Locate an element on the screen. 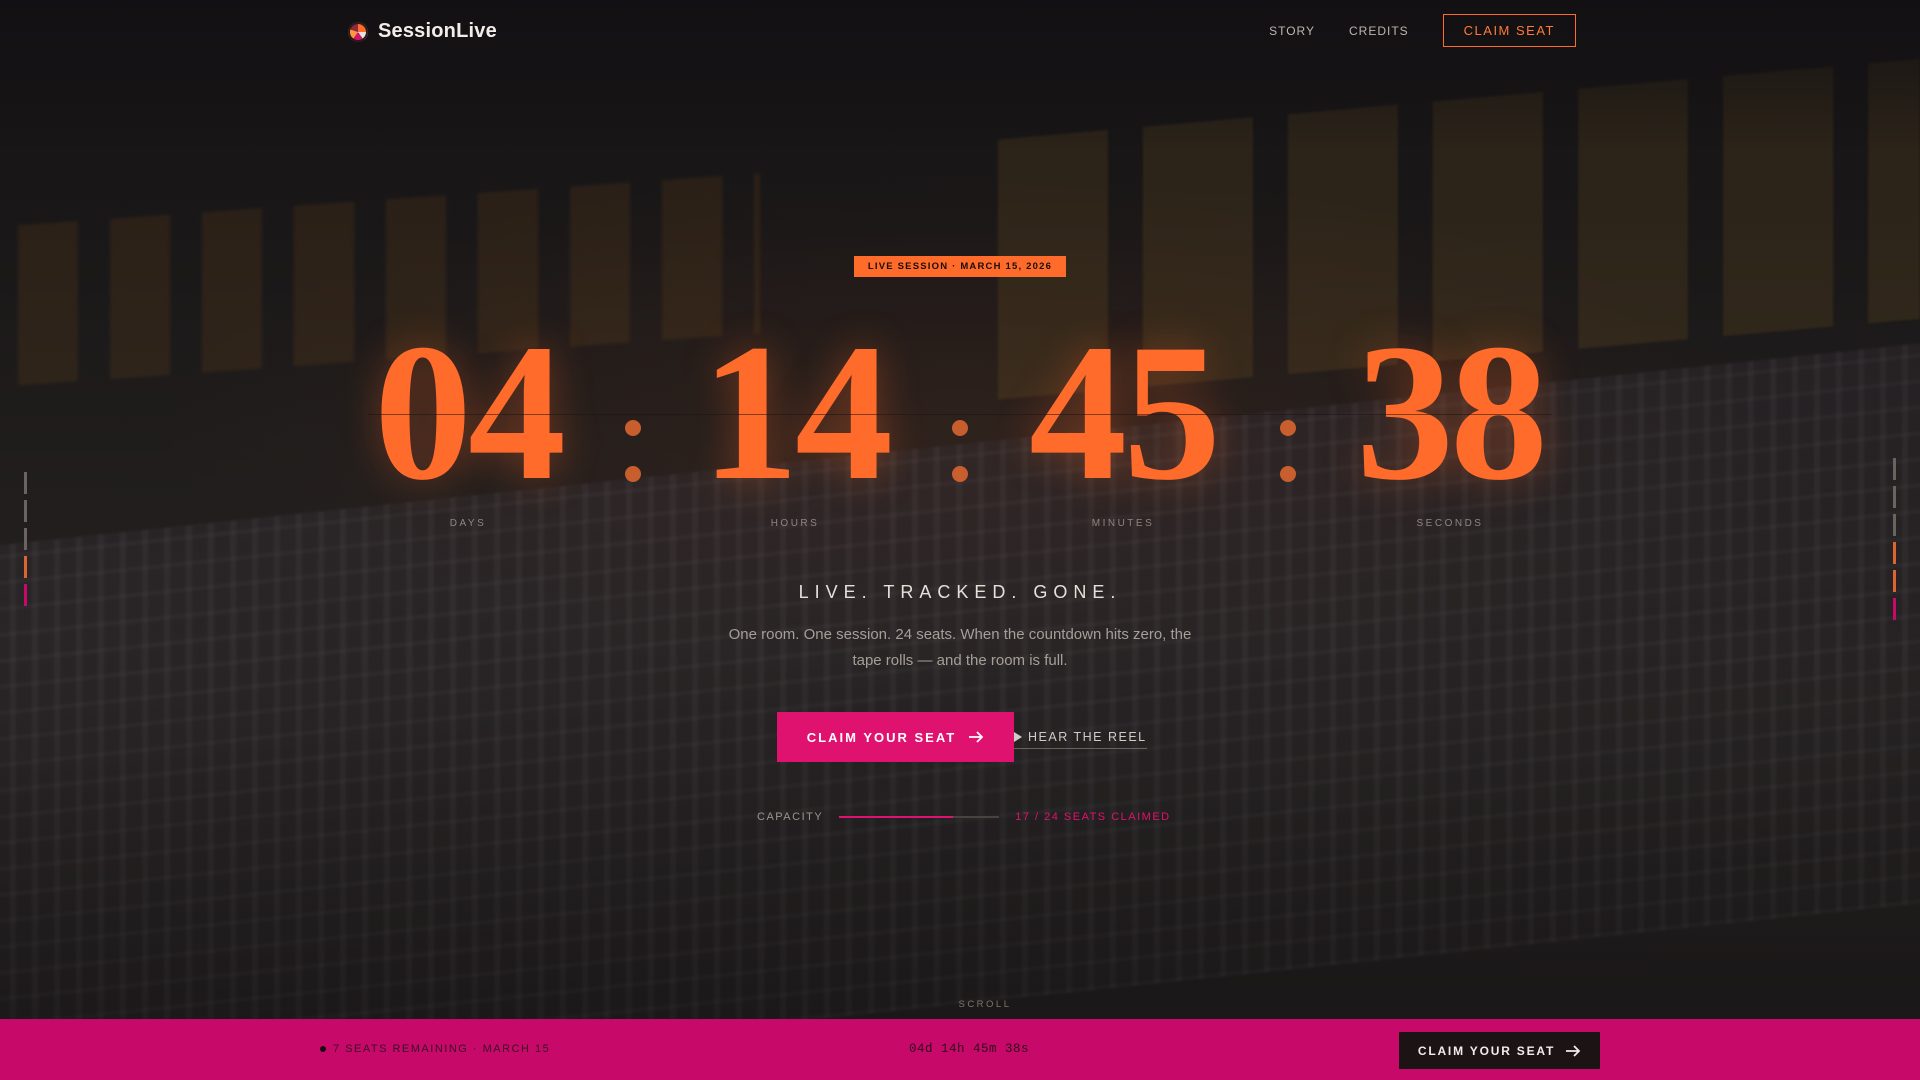 This screenshot has width=1920, height=1080. bottom-bar-timer: 04d 14h 45m 38s is located at coordinates (969, 1049).